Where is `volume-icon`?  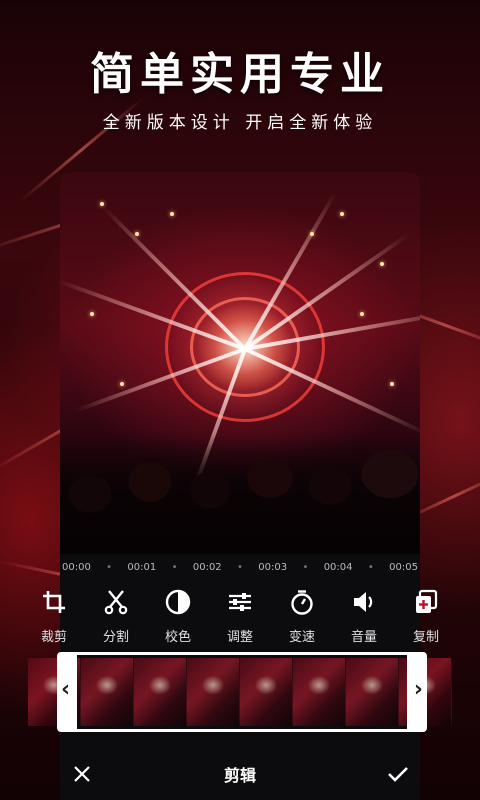 volume-icon is located at coordinates (364, 602).